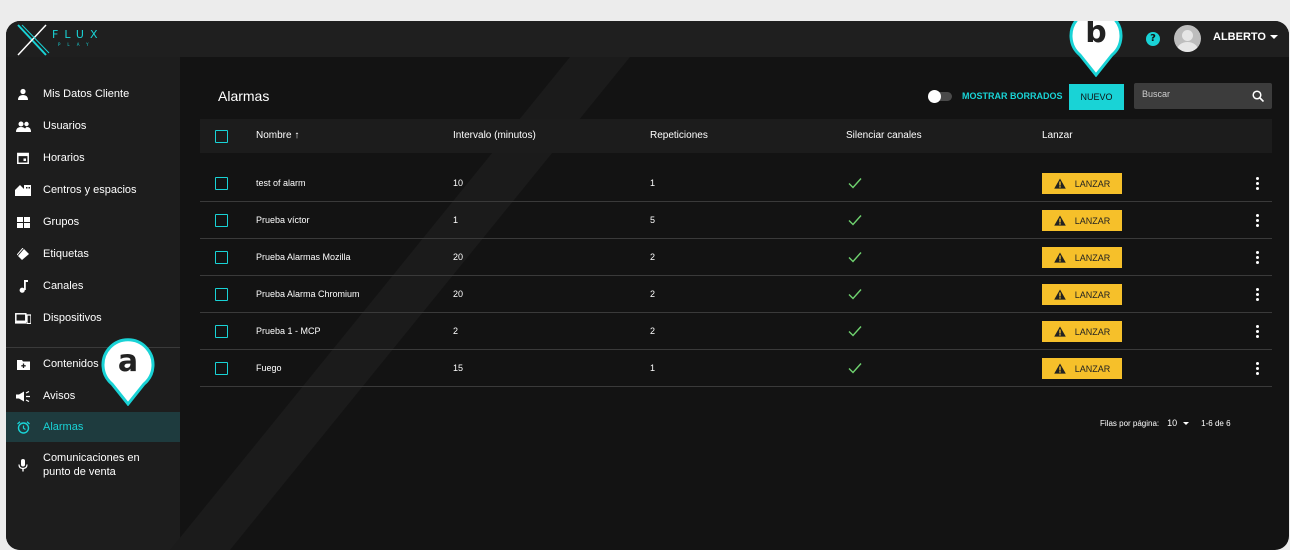  Describe the element at coordinates (736, 331) in the screenshot. I see `table-row: Prueba 1 - MCP 2 2 LANZAR` at that location.